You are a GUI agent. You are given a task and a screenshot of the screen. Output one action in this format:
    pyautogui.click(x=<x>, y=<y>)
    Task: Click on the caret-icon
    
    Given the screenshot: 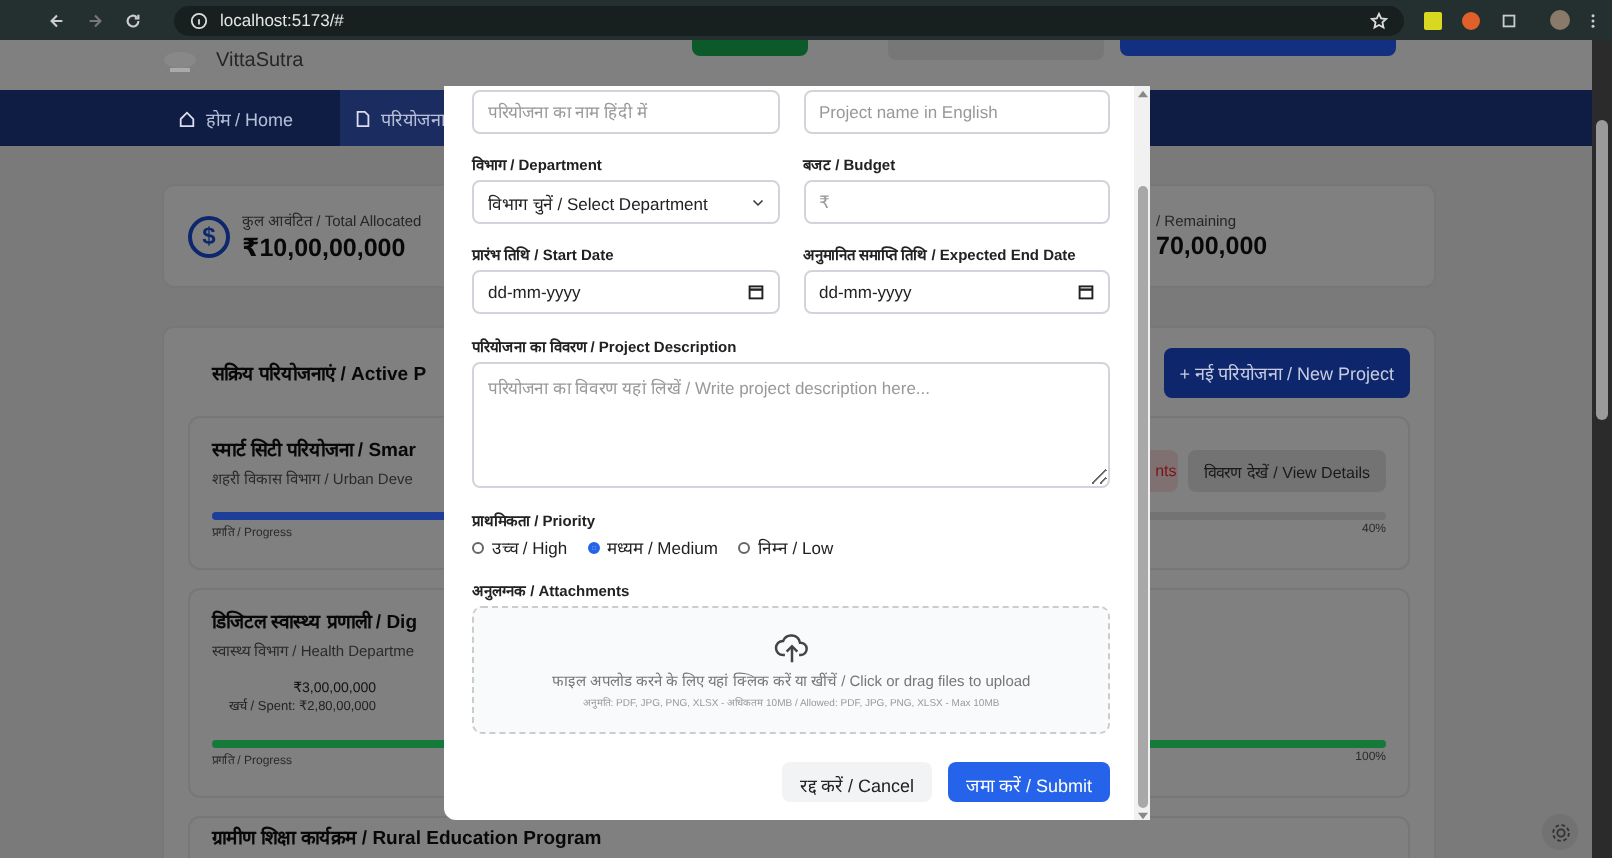 What is the action you would take?
    pyautogui.click(x=757, y=202)
    